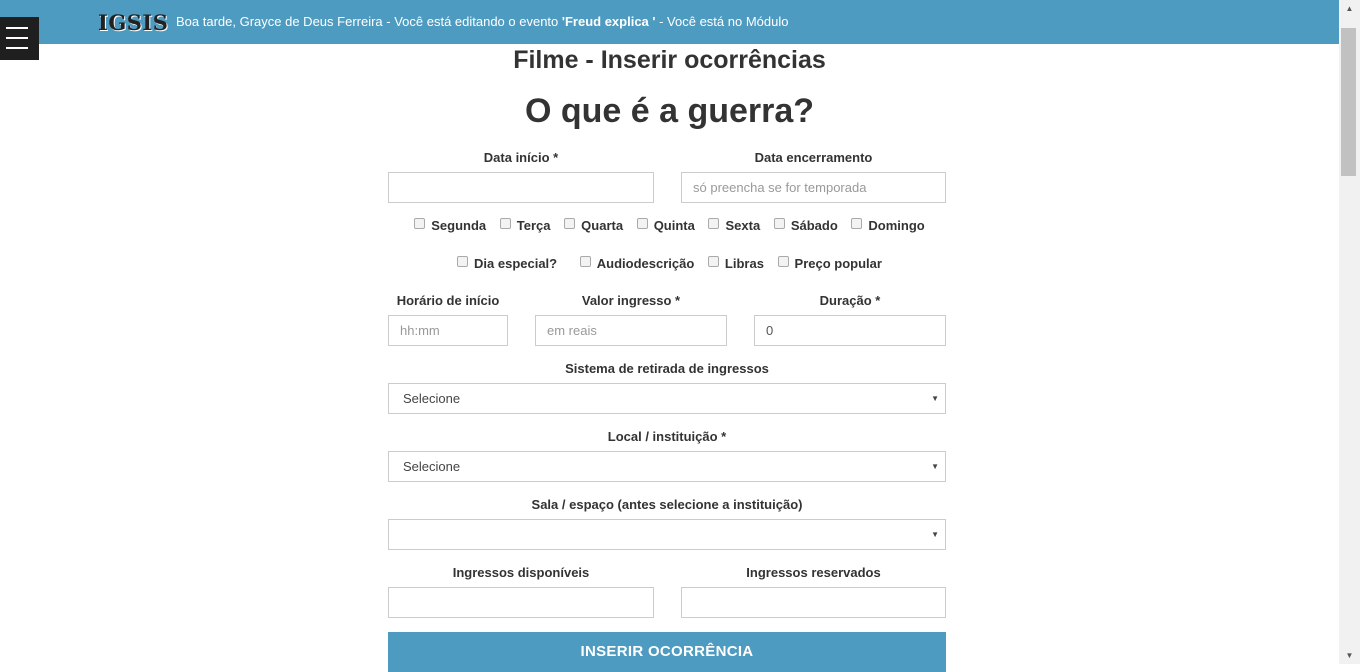 The width and height of the screenshot is (1360, 672). What do you see at coordinates (850, 300) in the screenshot?
I see `duracao-label: Duração *` at bounding box center [850, 300].